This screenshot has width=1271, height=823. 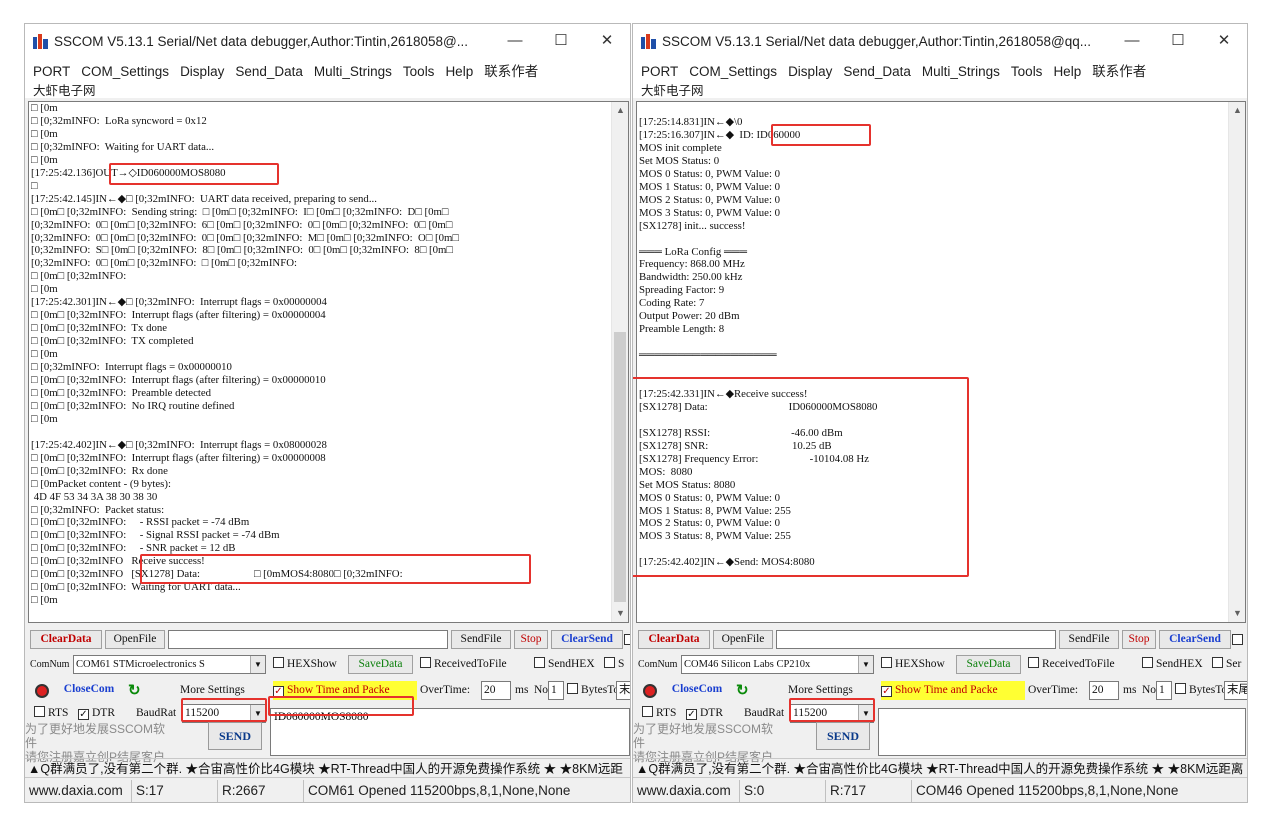 What do you see at coordinates (623, 690) in the screenshot?
I see `end-field: 末` at bounding box center [623, 690].